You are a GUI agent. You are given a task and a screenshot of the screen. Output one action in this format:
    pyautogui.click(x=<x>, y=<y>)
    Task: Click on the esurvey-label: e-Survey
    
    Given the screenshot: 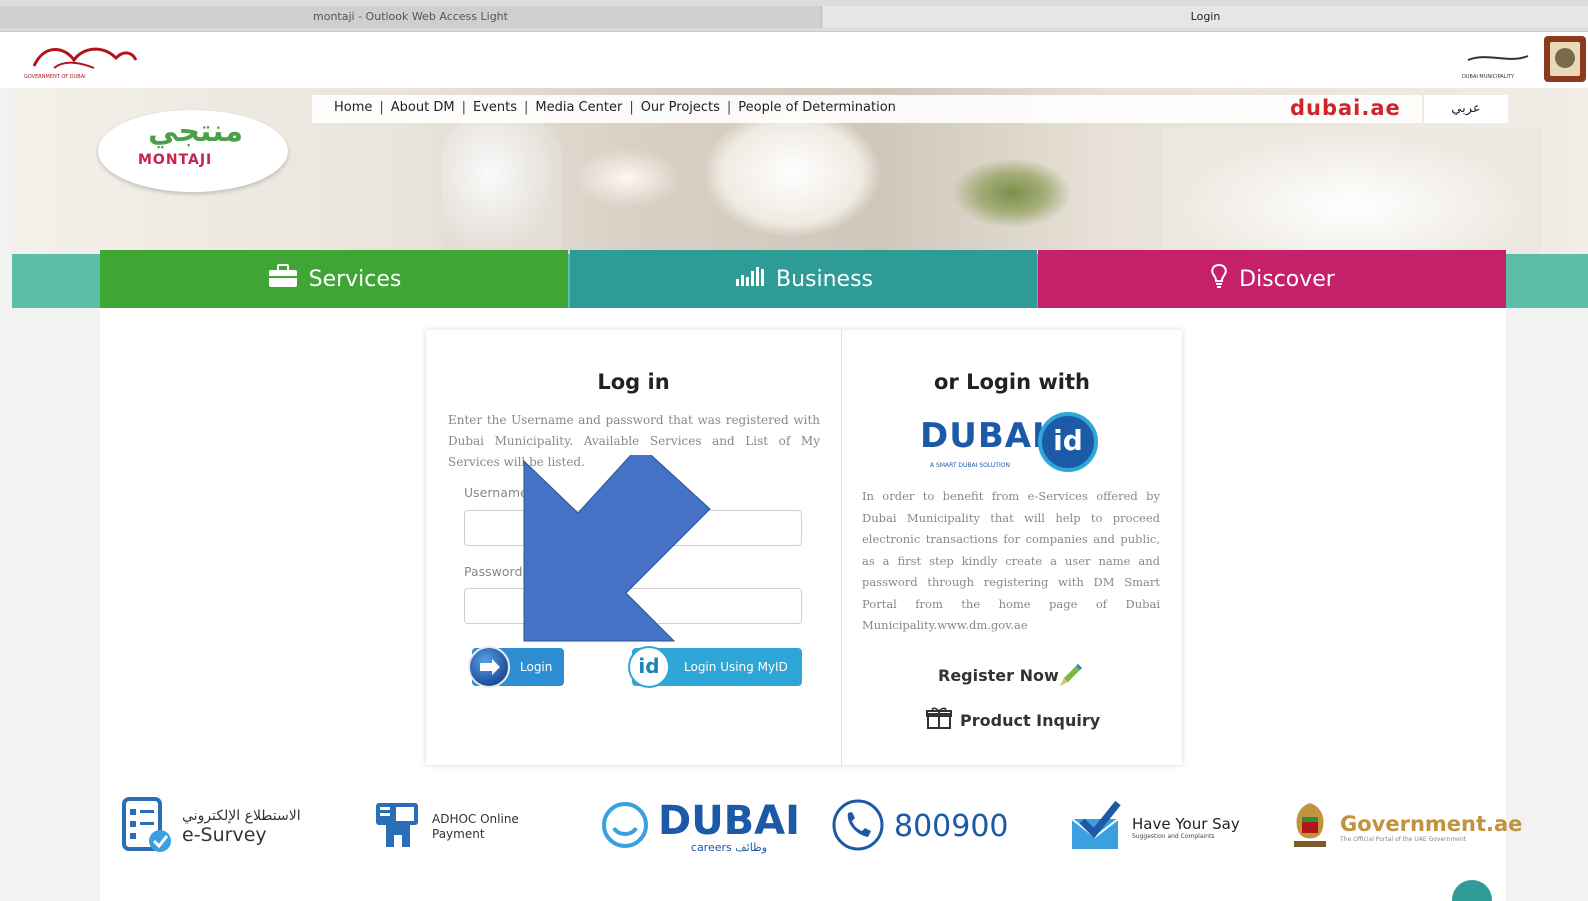 What is the action you would take?
    pyautogui.click(x=224, y=835)
    